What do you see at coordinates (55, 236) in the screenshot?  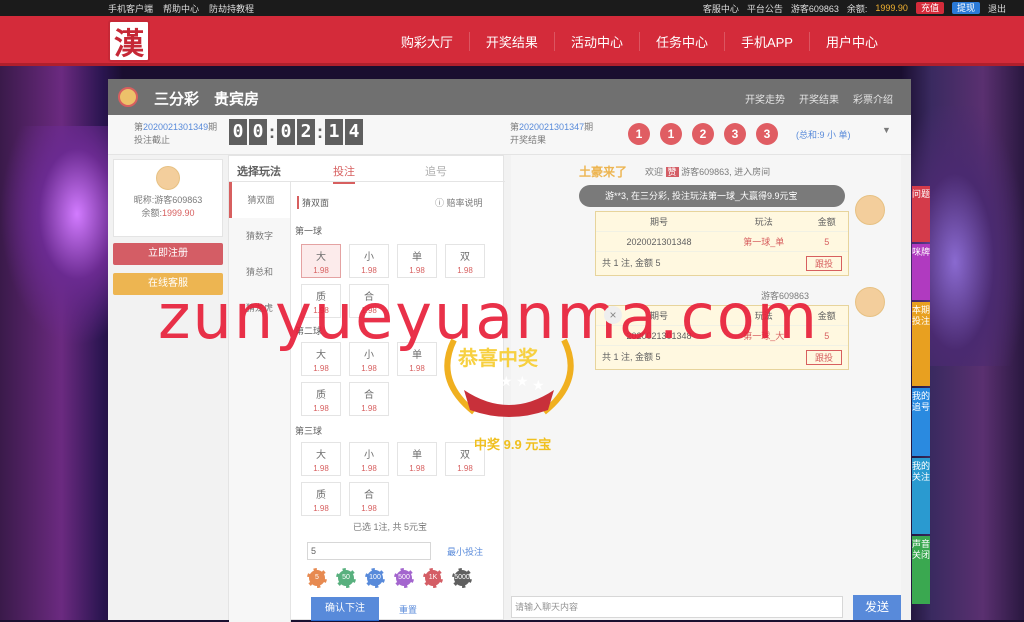 I see `bg-glow-left` at bounding box center [55, 236].